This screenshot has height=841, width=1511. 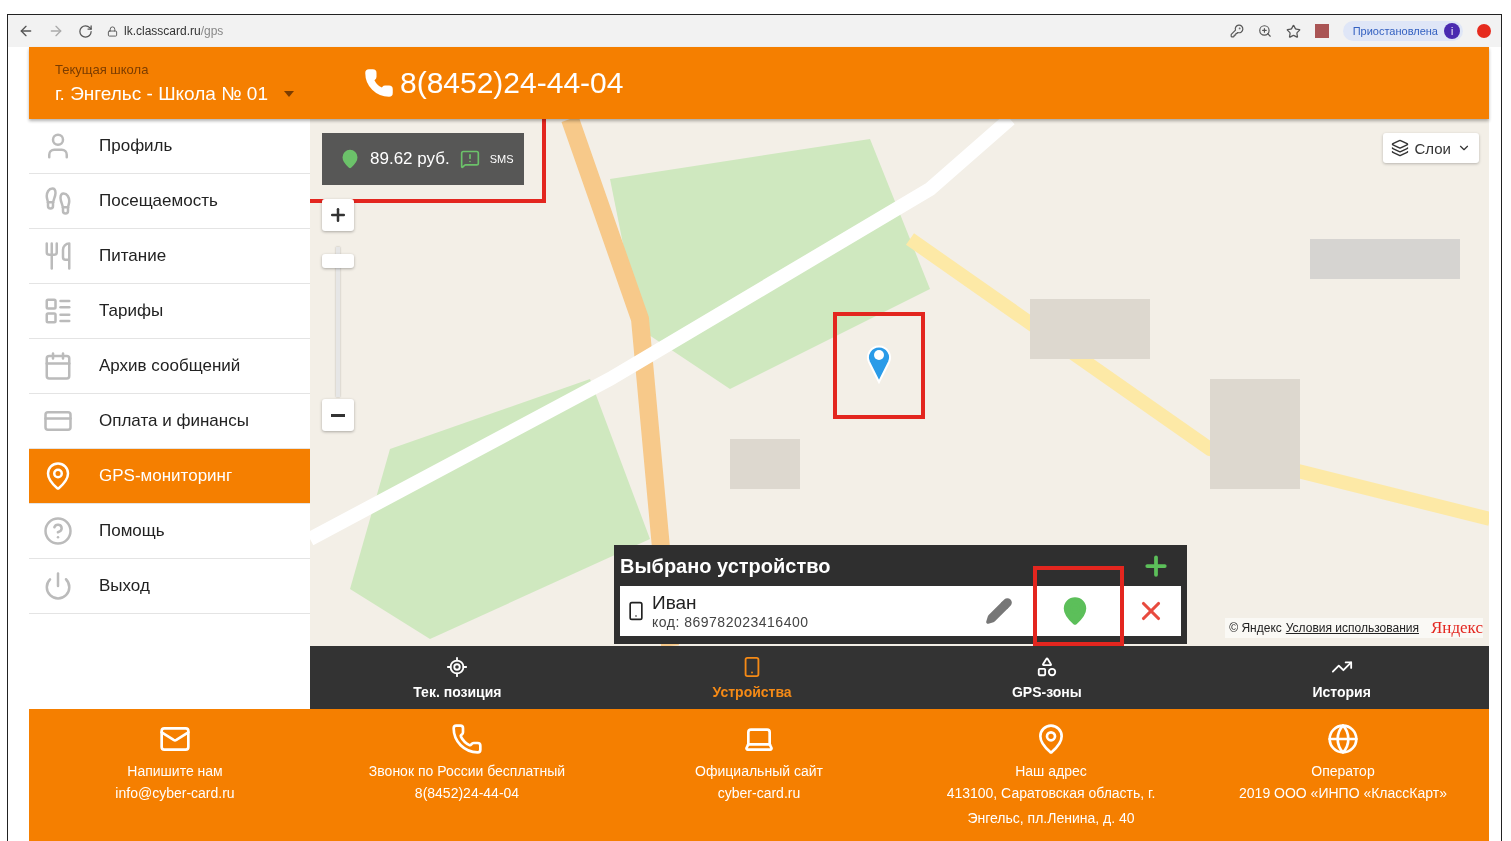 I want to click on list-icon, so click(x=58, y=311).